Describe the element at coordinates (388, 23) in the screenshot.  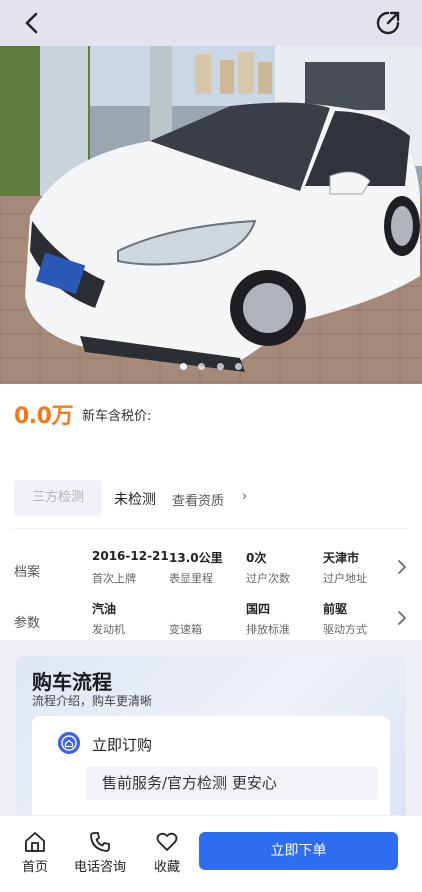
I see `share-icon` at that location.